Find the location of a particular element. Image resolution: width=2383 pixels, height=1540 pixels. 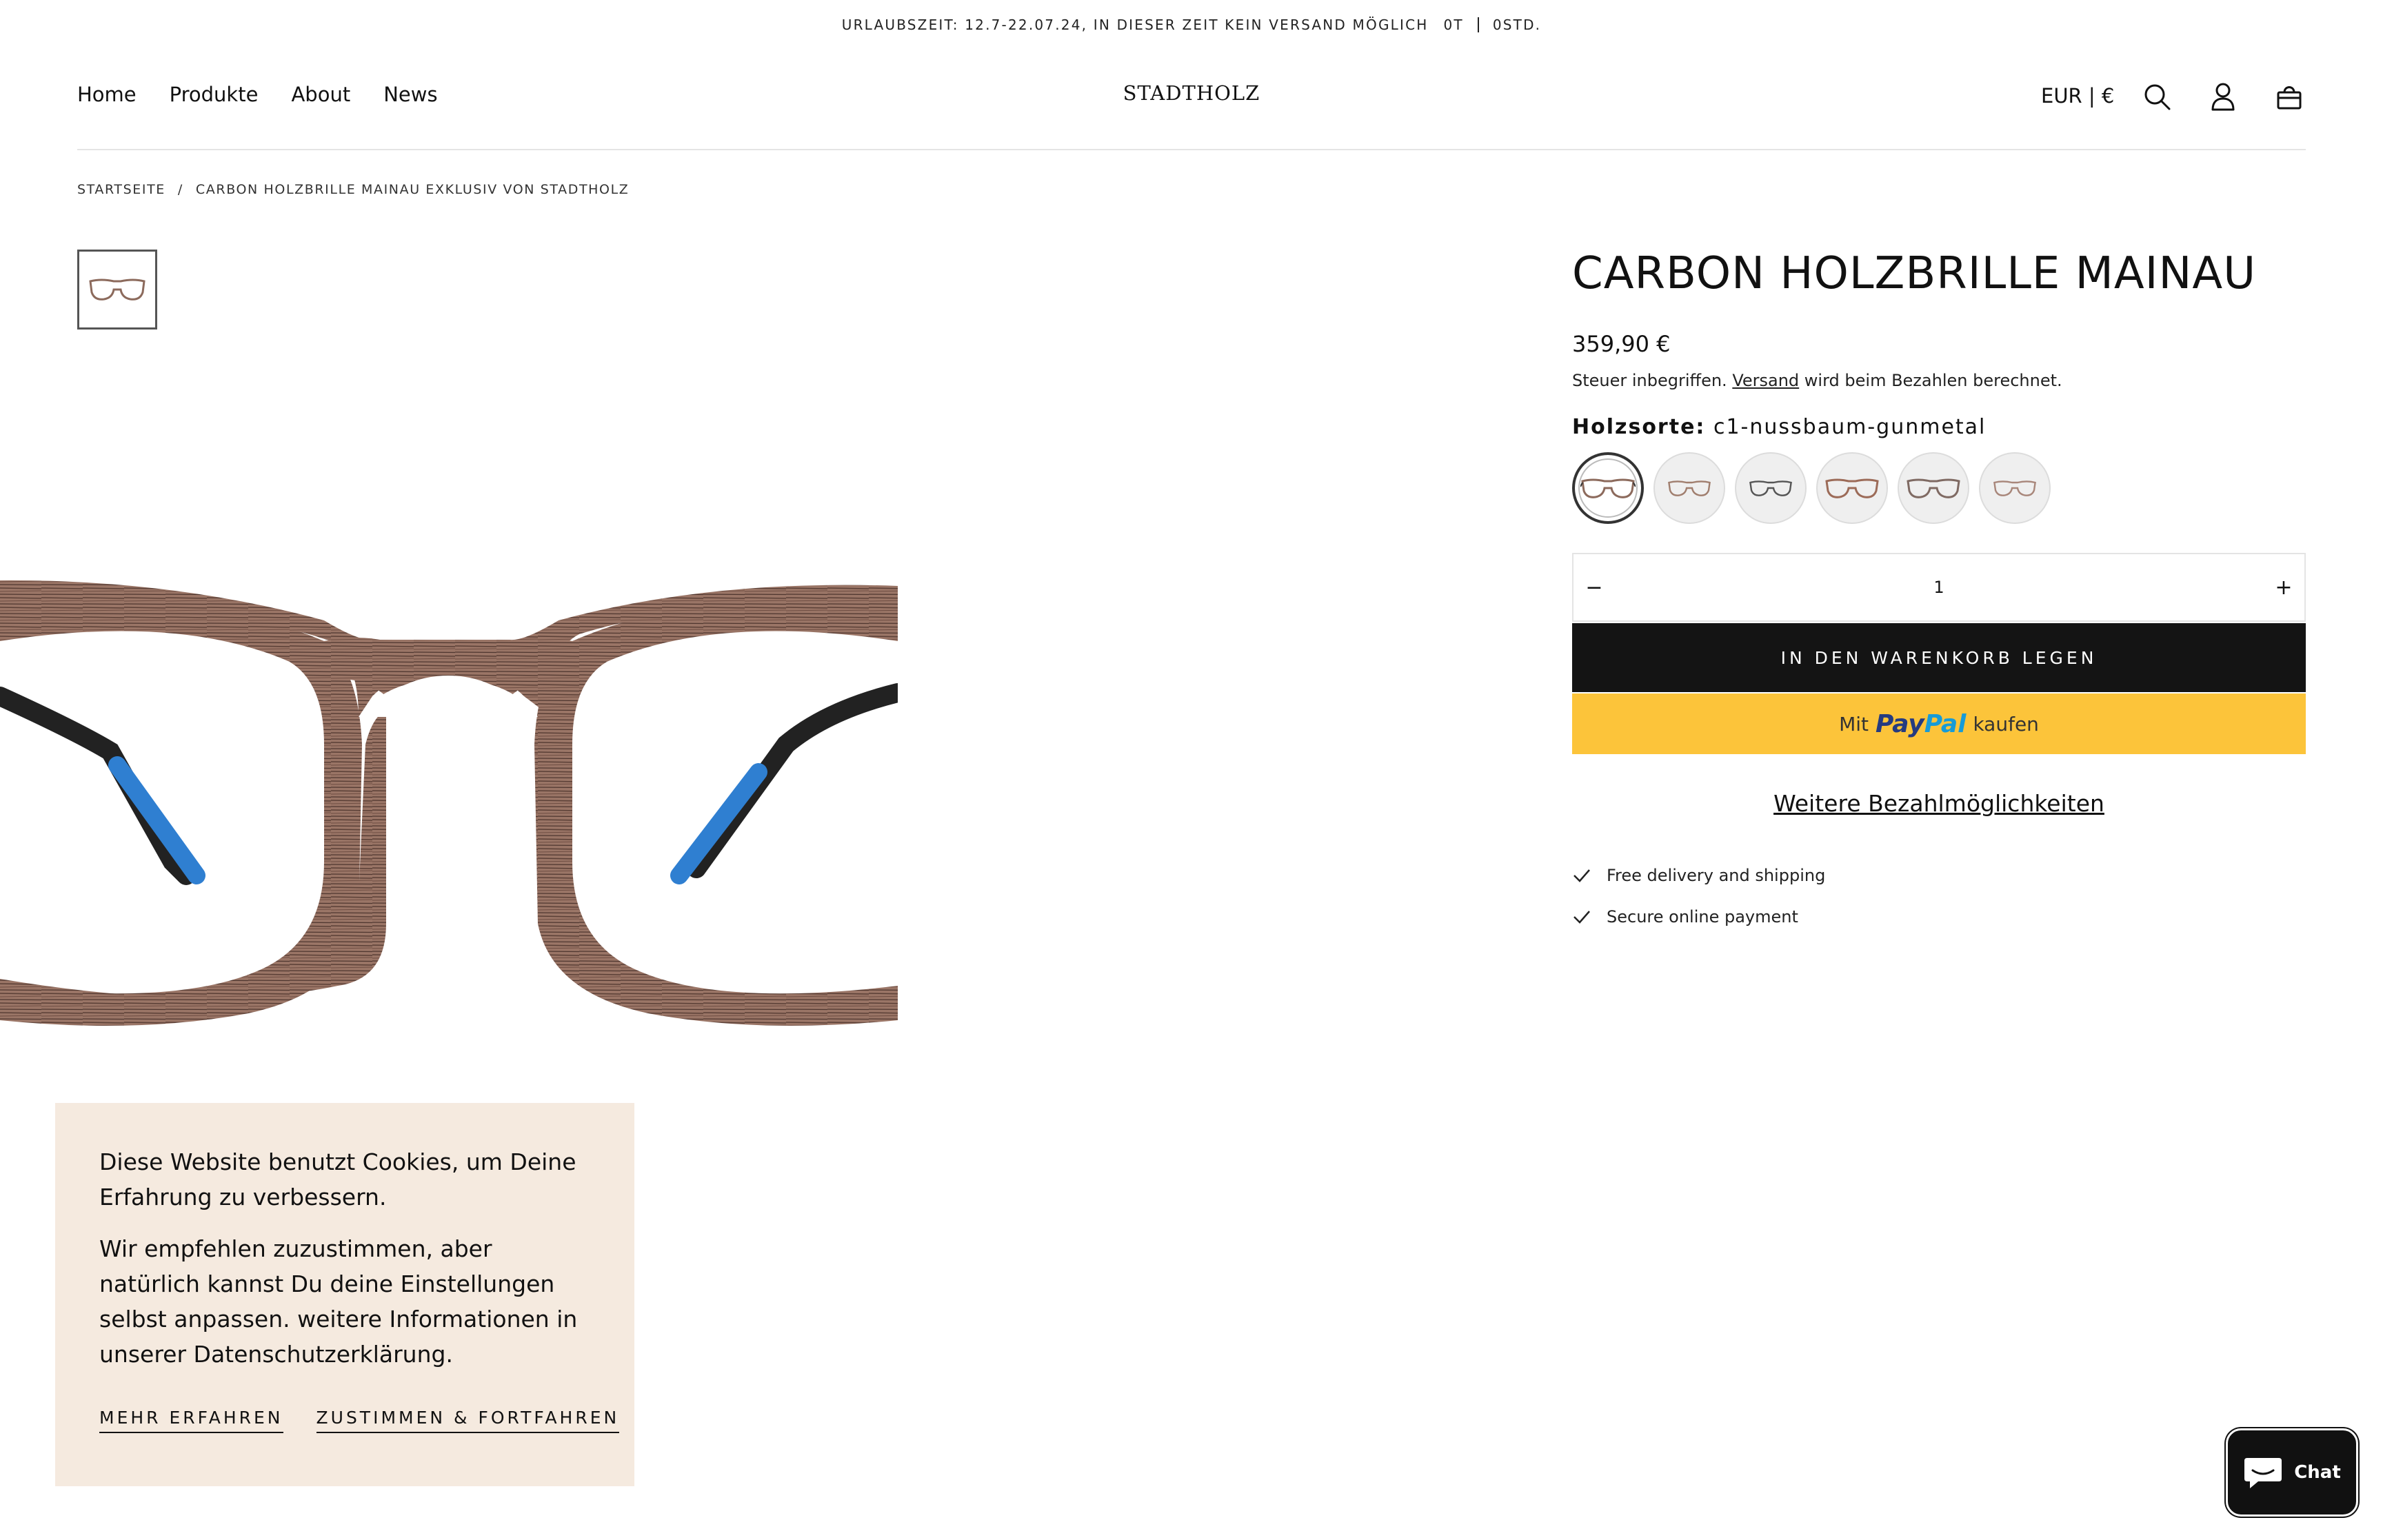

cookie-learn-more-button: MEHR ERFAHREN is located at coordinates (191, 1420).